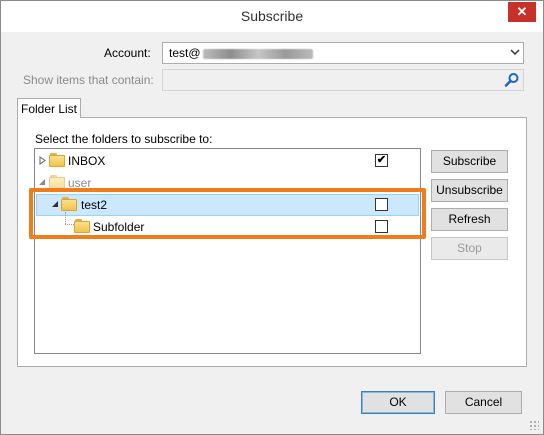 Image resolution: width=544 pixels, height=435 pixels. I want to click on close-icon: ✕, so click(522, 11).